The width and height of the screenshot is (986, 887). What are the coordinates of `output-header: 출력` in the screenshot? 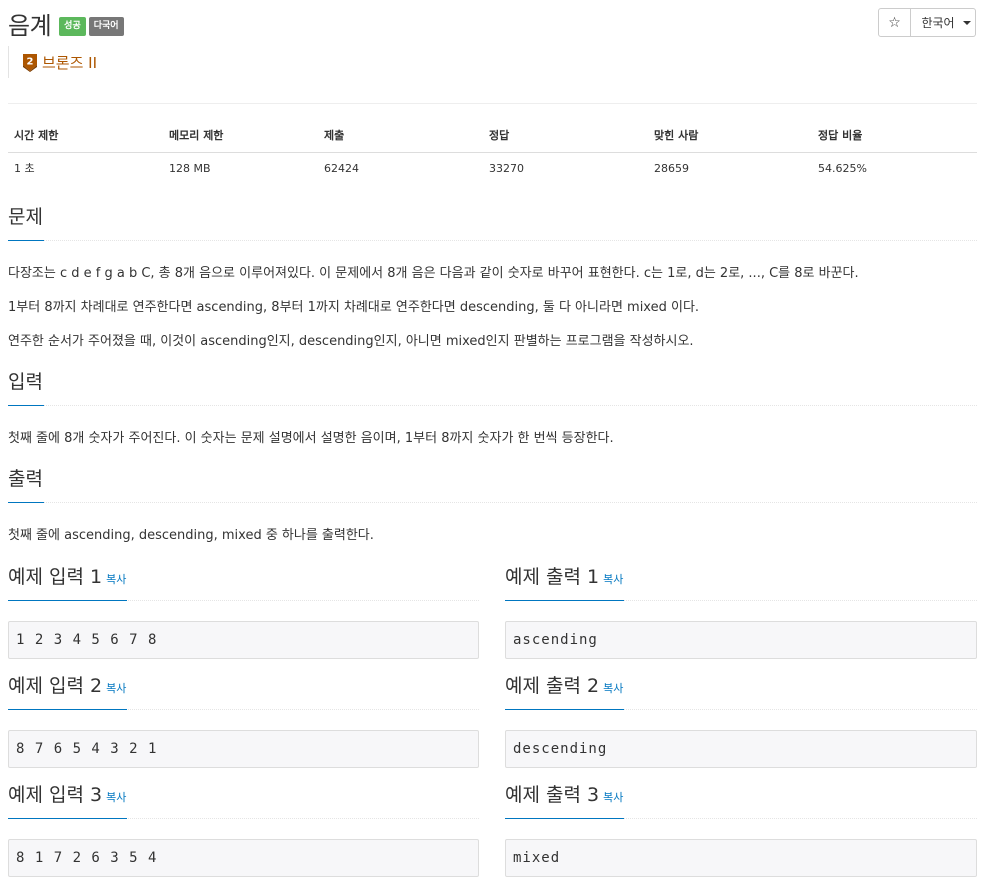 It's located at (492, 484).